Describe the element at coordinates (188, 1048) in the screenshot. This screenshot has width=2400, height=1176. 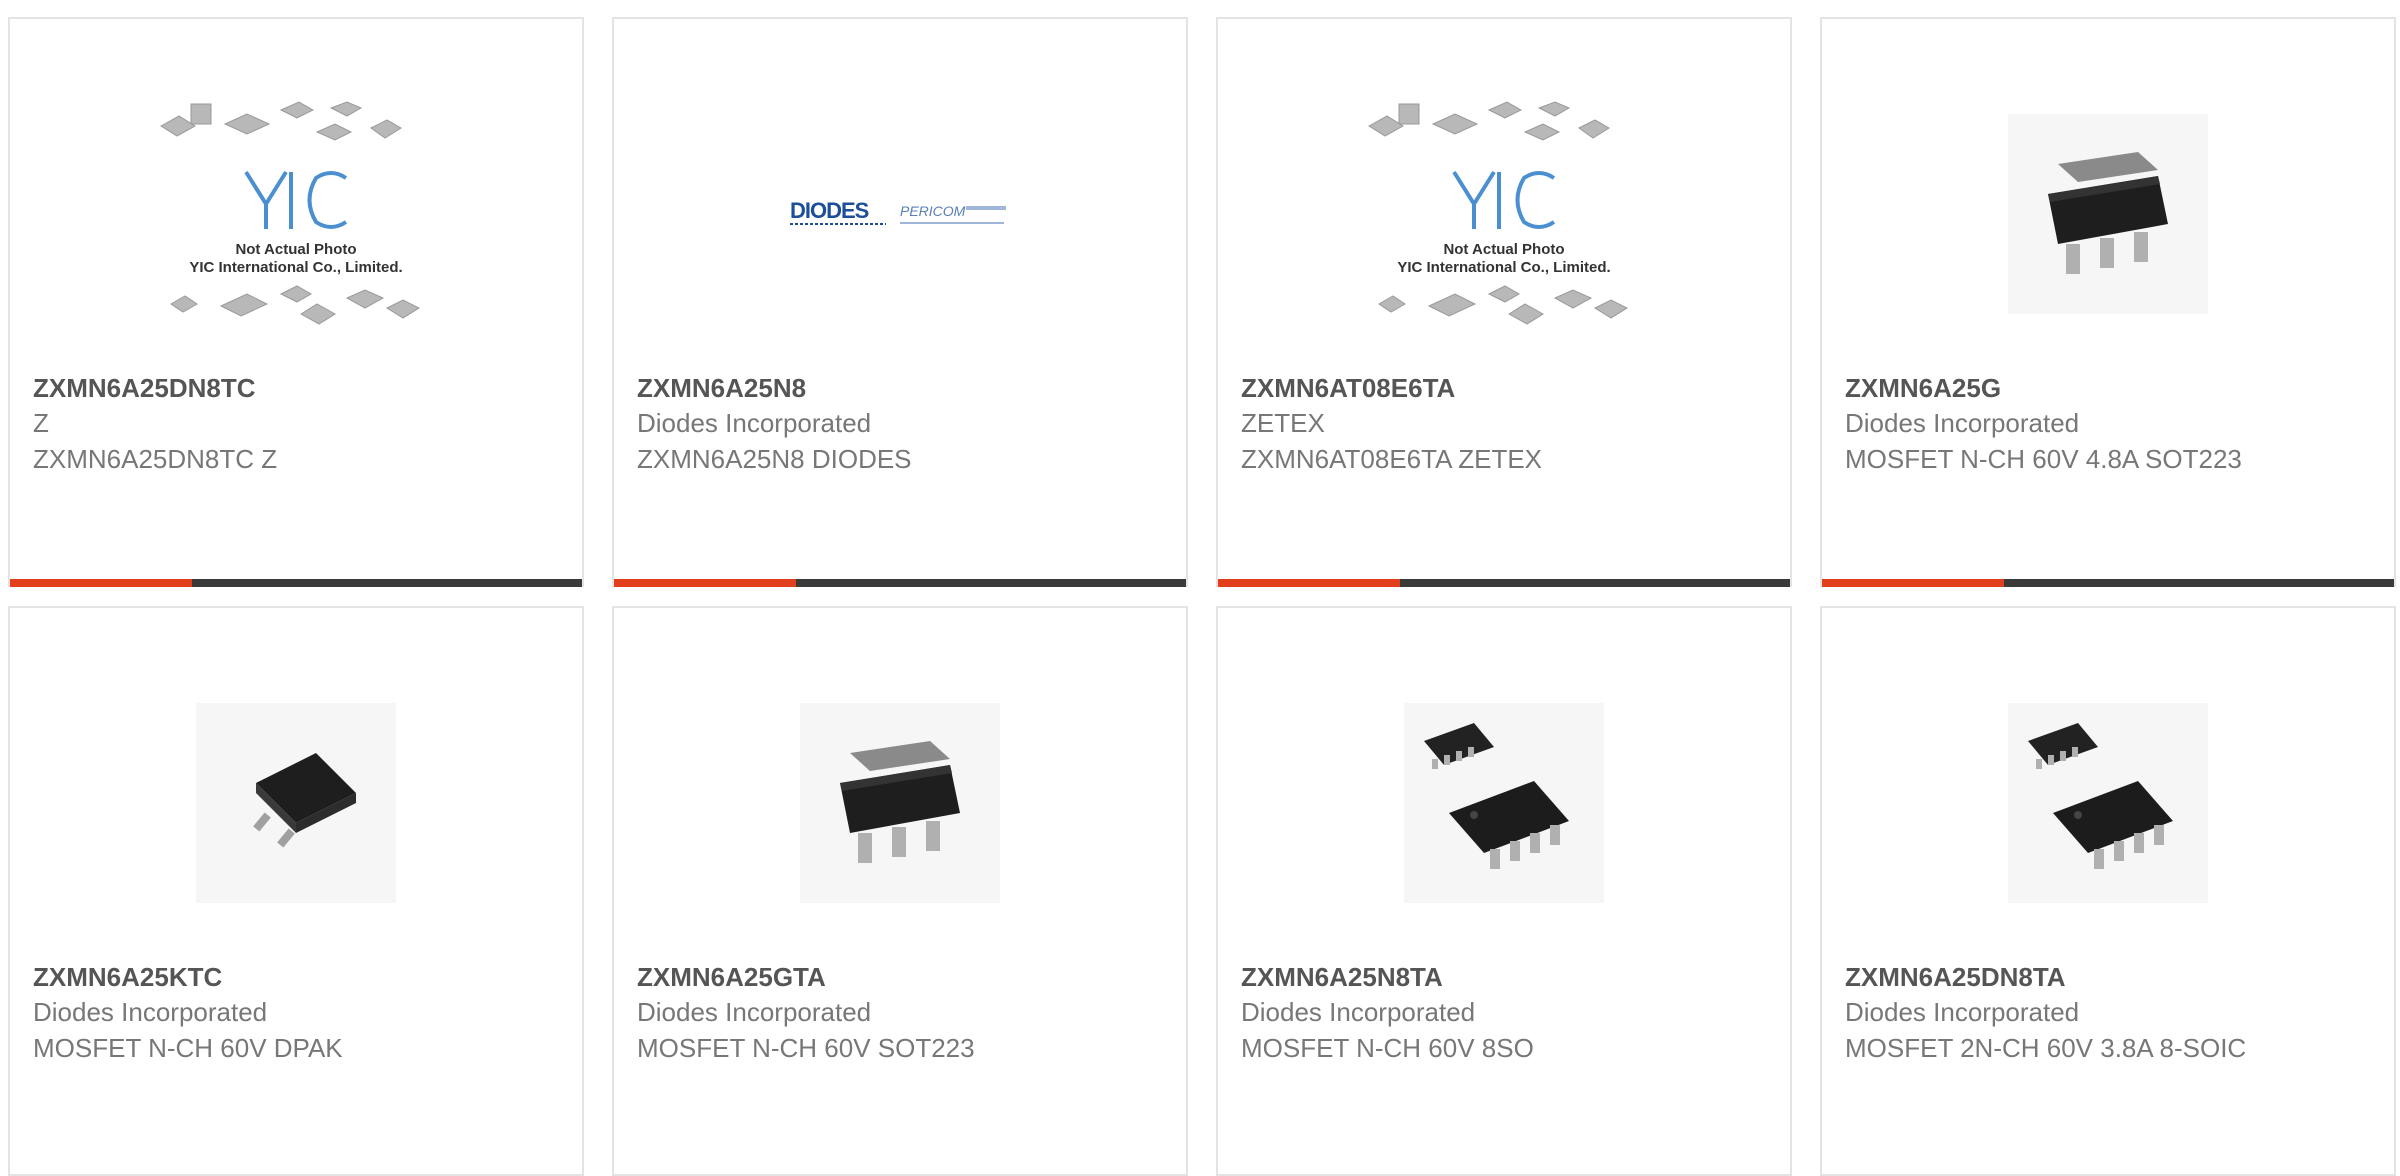
I see `description: MOSFET N-CH 60V DPAK` at that location.